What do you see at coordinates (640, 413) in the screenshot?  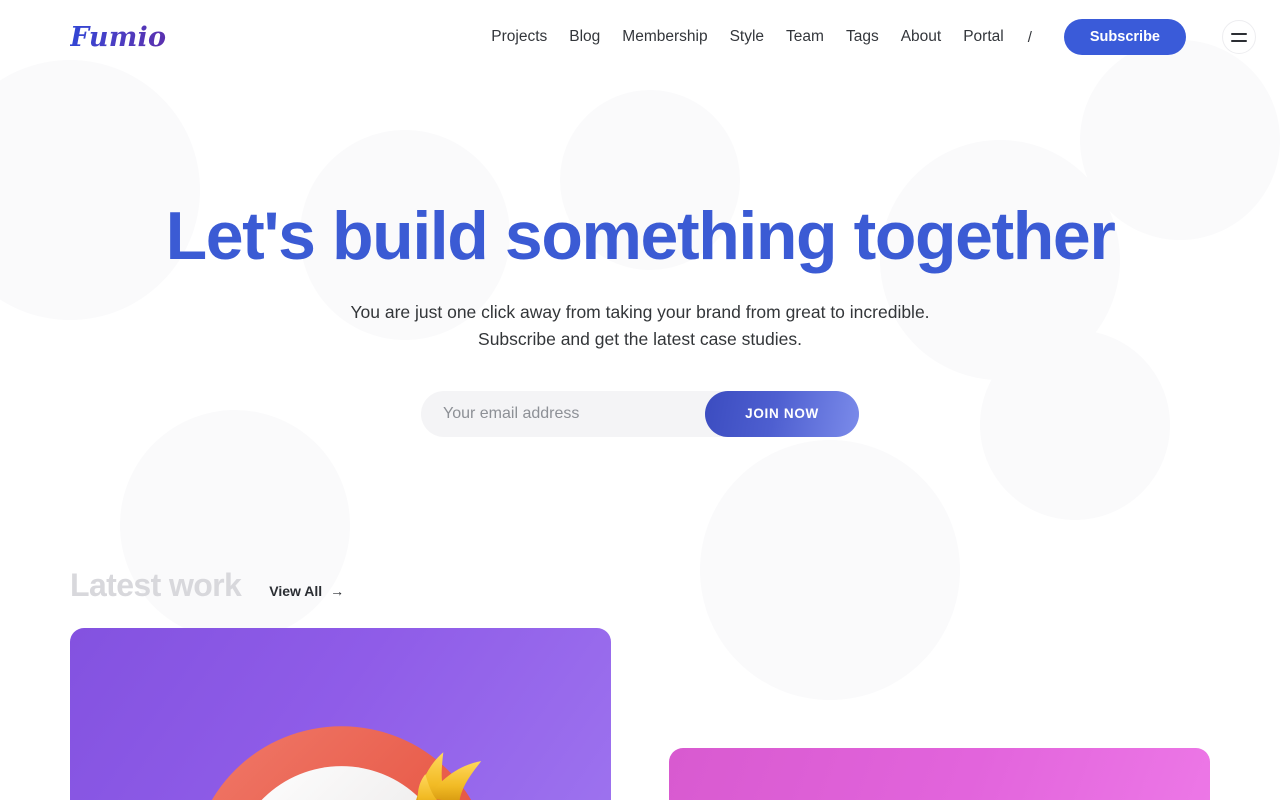 I see `email-signup-form: JOIN NOW` at bounding box center [640, 413].